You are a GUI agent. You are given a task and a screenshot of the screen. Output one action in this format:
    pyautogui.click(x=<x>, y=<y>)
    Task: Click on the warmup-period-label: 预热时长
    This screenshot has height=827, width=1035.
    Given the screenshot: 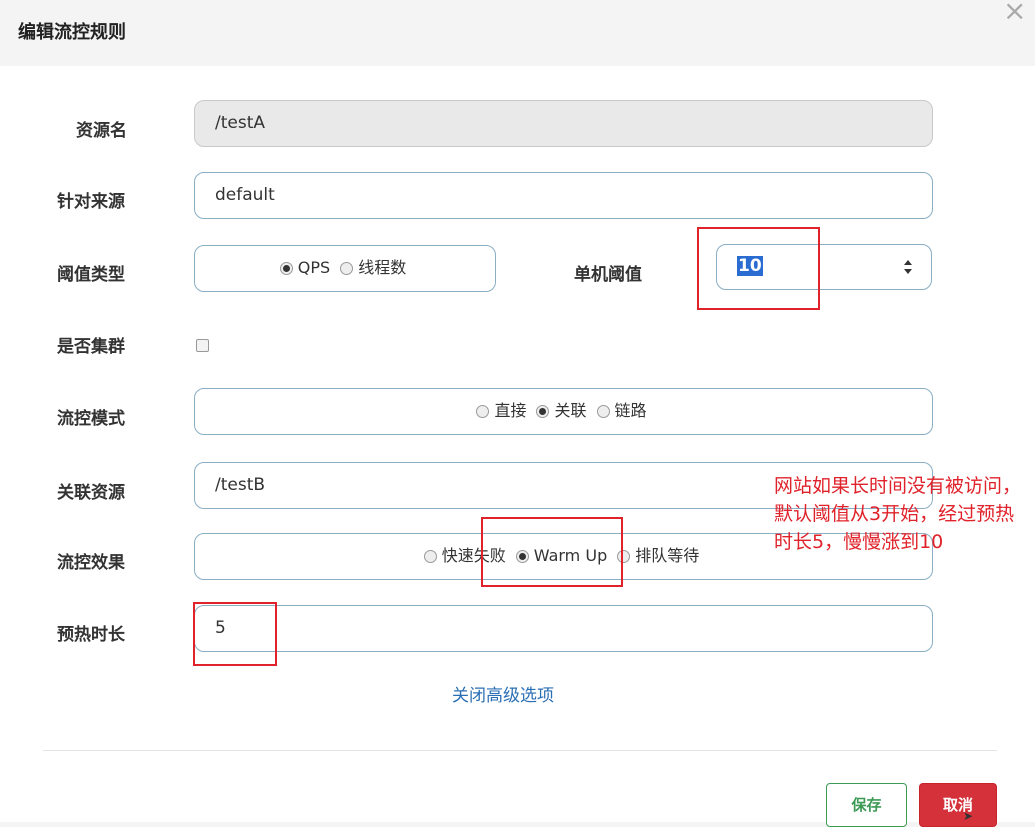 What is the action you would take?
    pyautogui.click(x=91, y=635)
    